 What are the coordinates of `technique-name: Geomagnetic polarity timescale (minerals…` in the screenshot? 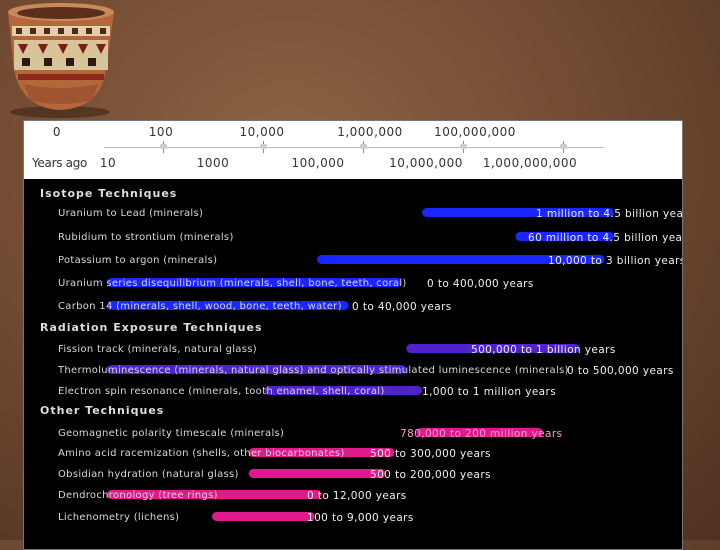 It's located at (171, 433).